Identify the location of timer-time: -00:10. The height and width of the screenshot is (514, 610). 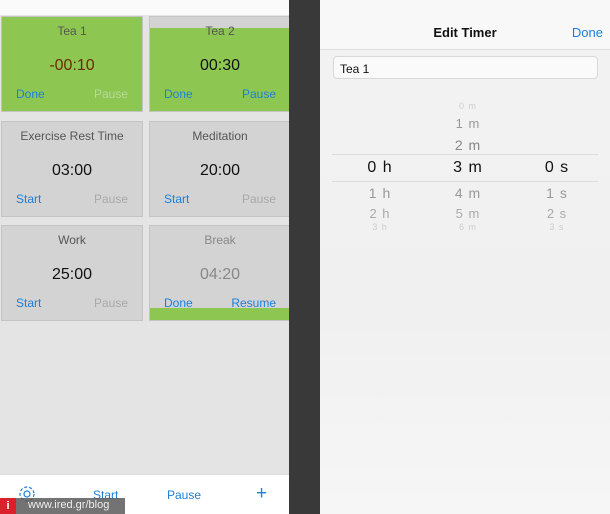
(72, 65).